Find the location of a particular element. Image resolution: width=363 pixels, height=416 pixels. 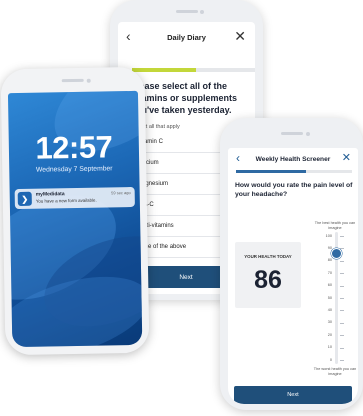

notification-app-name: myMedidata is located at coordinates (50, 194).